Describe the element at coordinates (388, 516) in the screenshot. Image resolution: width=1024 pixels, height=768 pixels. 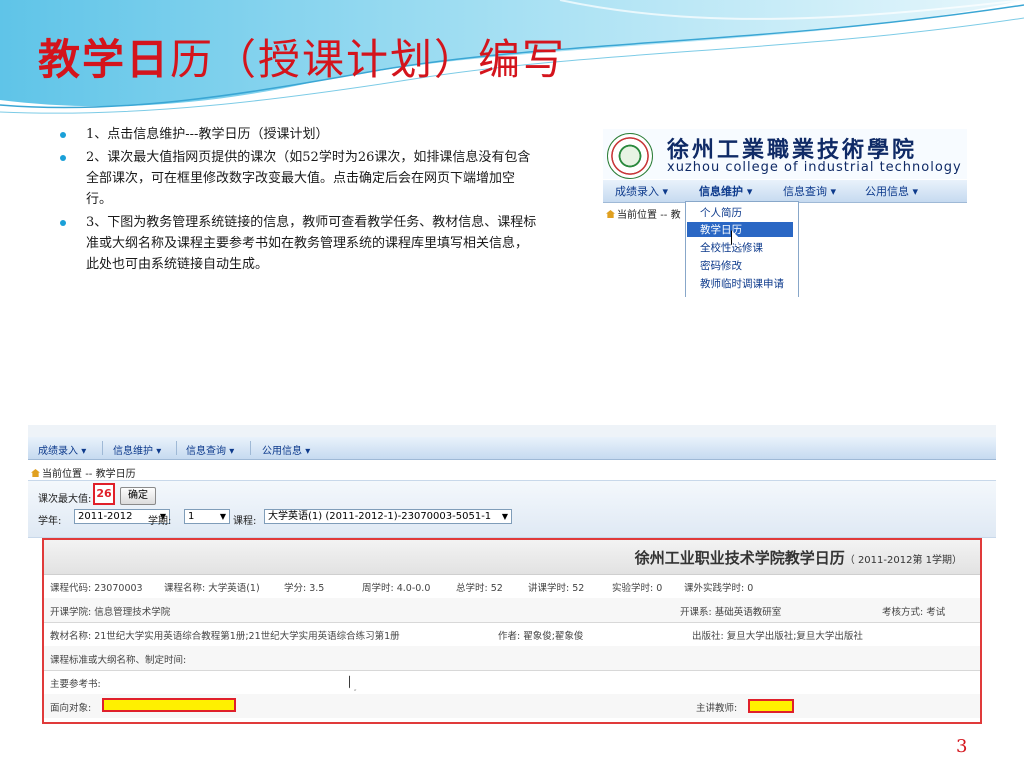
I see `course-select: 大学英语(1) (2011-2012-1)-23070003-5051-1 ▼` at that location.